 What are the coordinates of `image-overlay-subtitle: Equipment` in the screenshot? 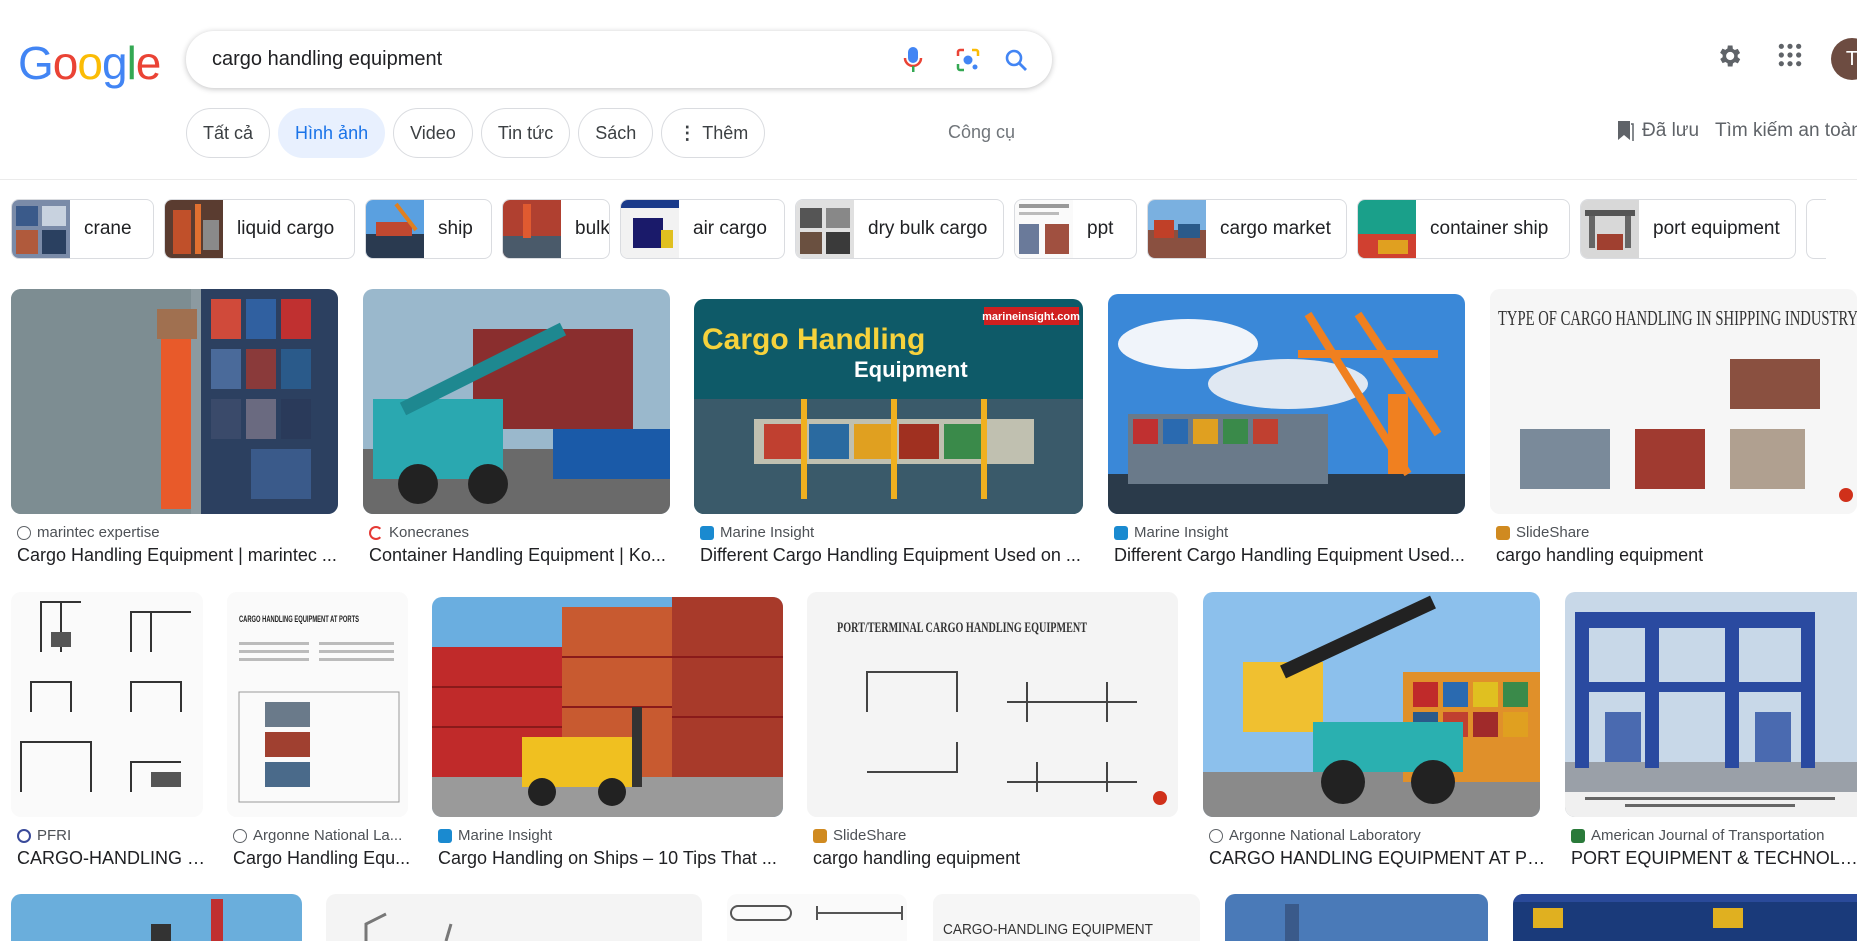 It's located at (911, 369).